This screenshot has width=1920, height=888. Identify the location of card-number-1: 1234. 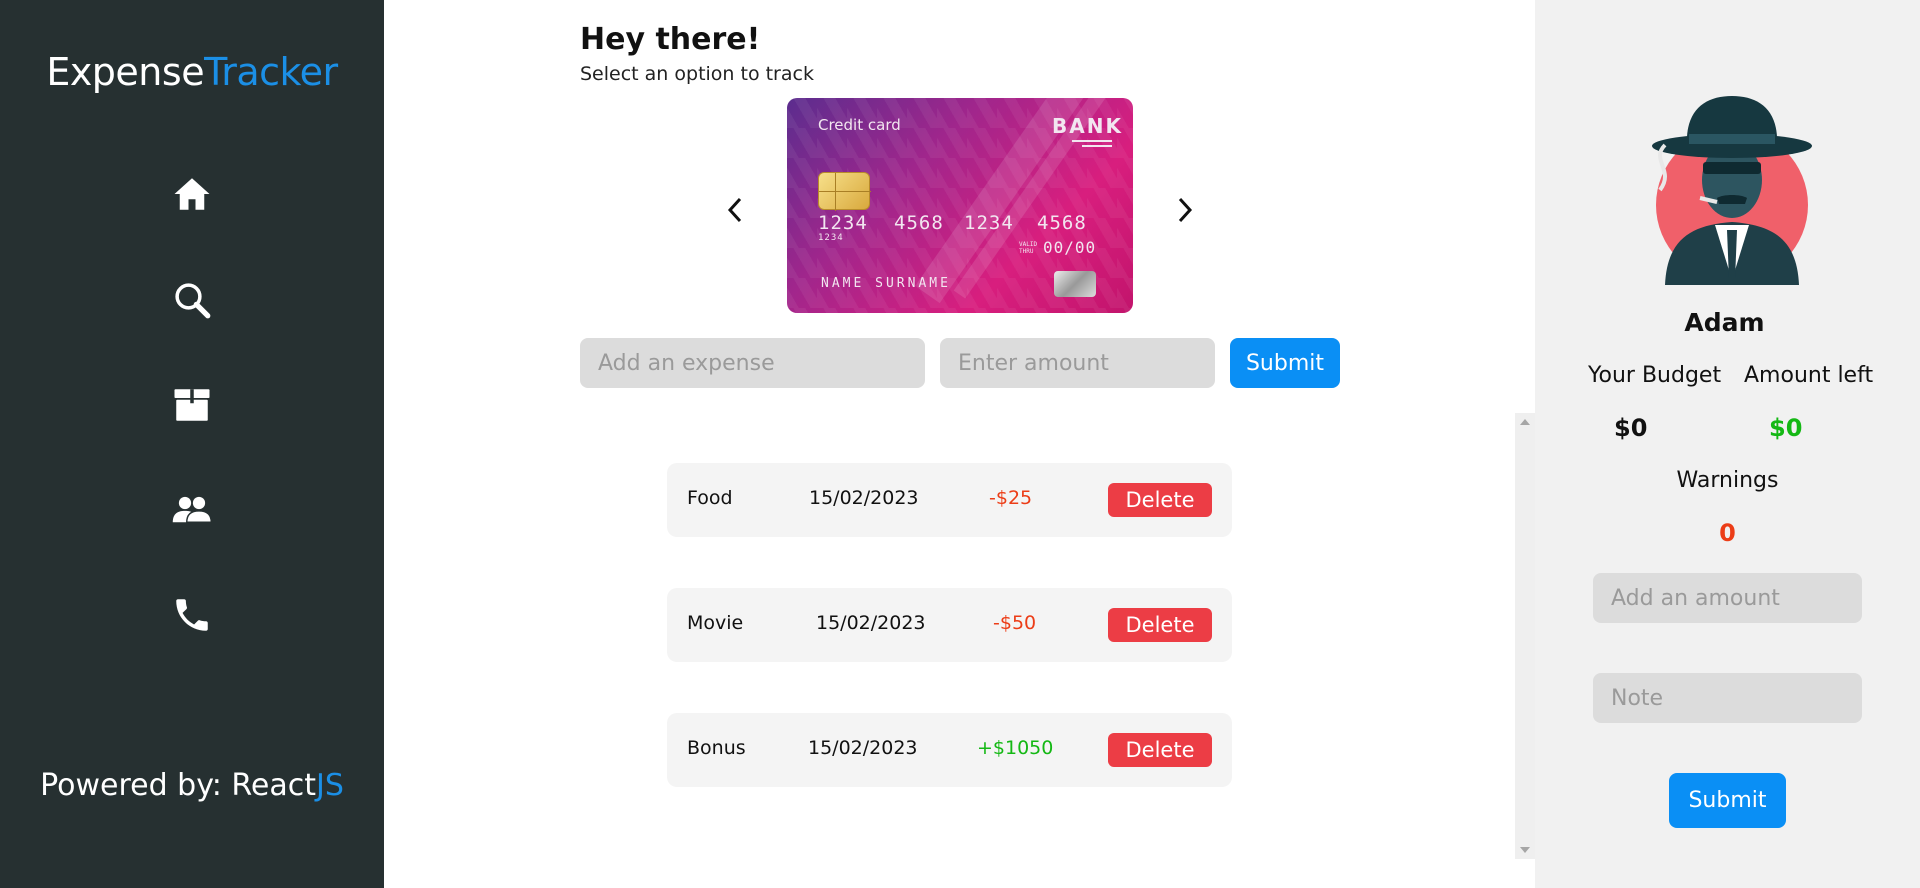
(843, 223).